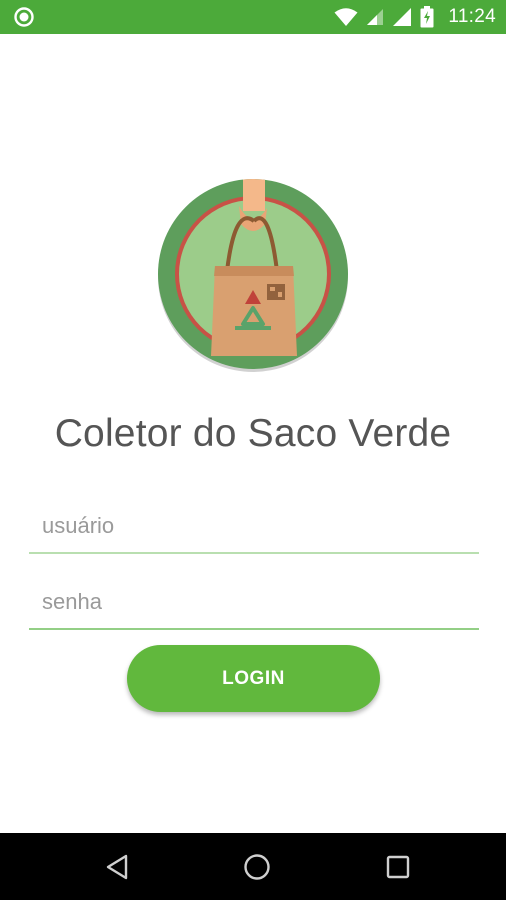  I want to click on username-field, so click(254, 527).